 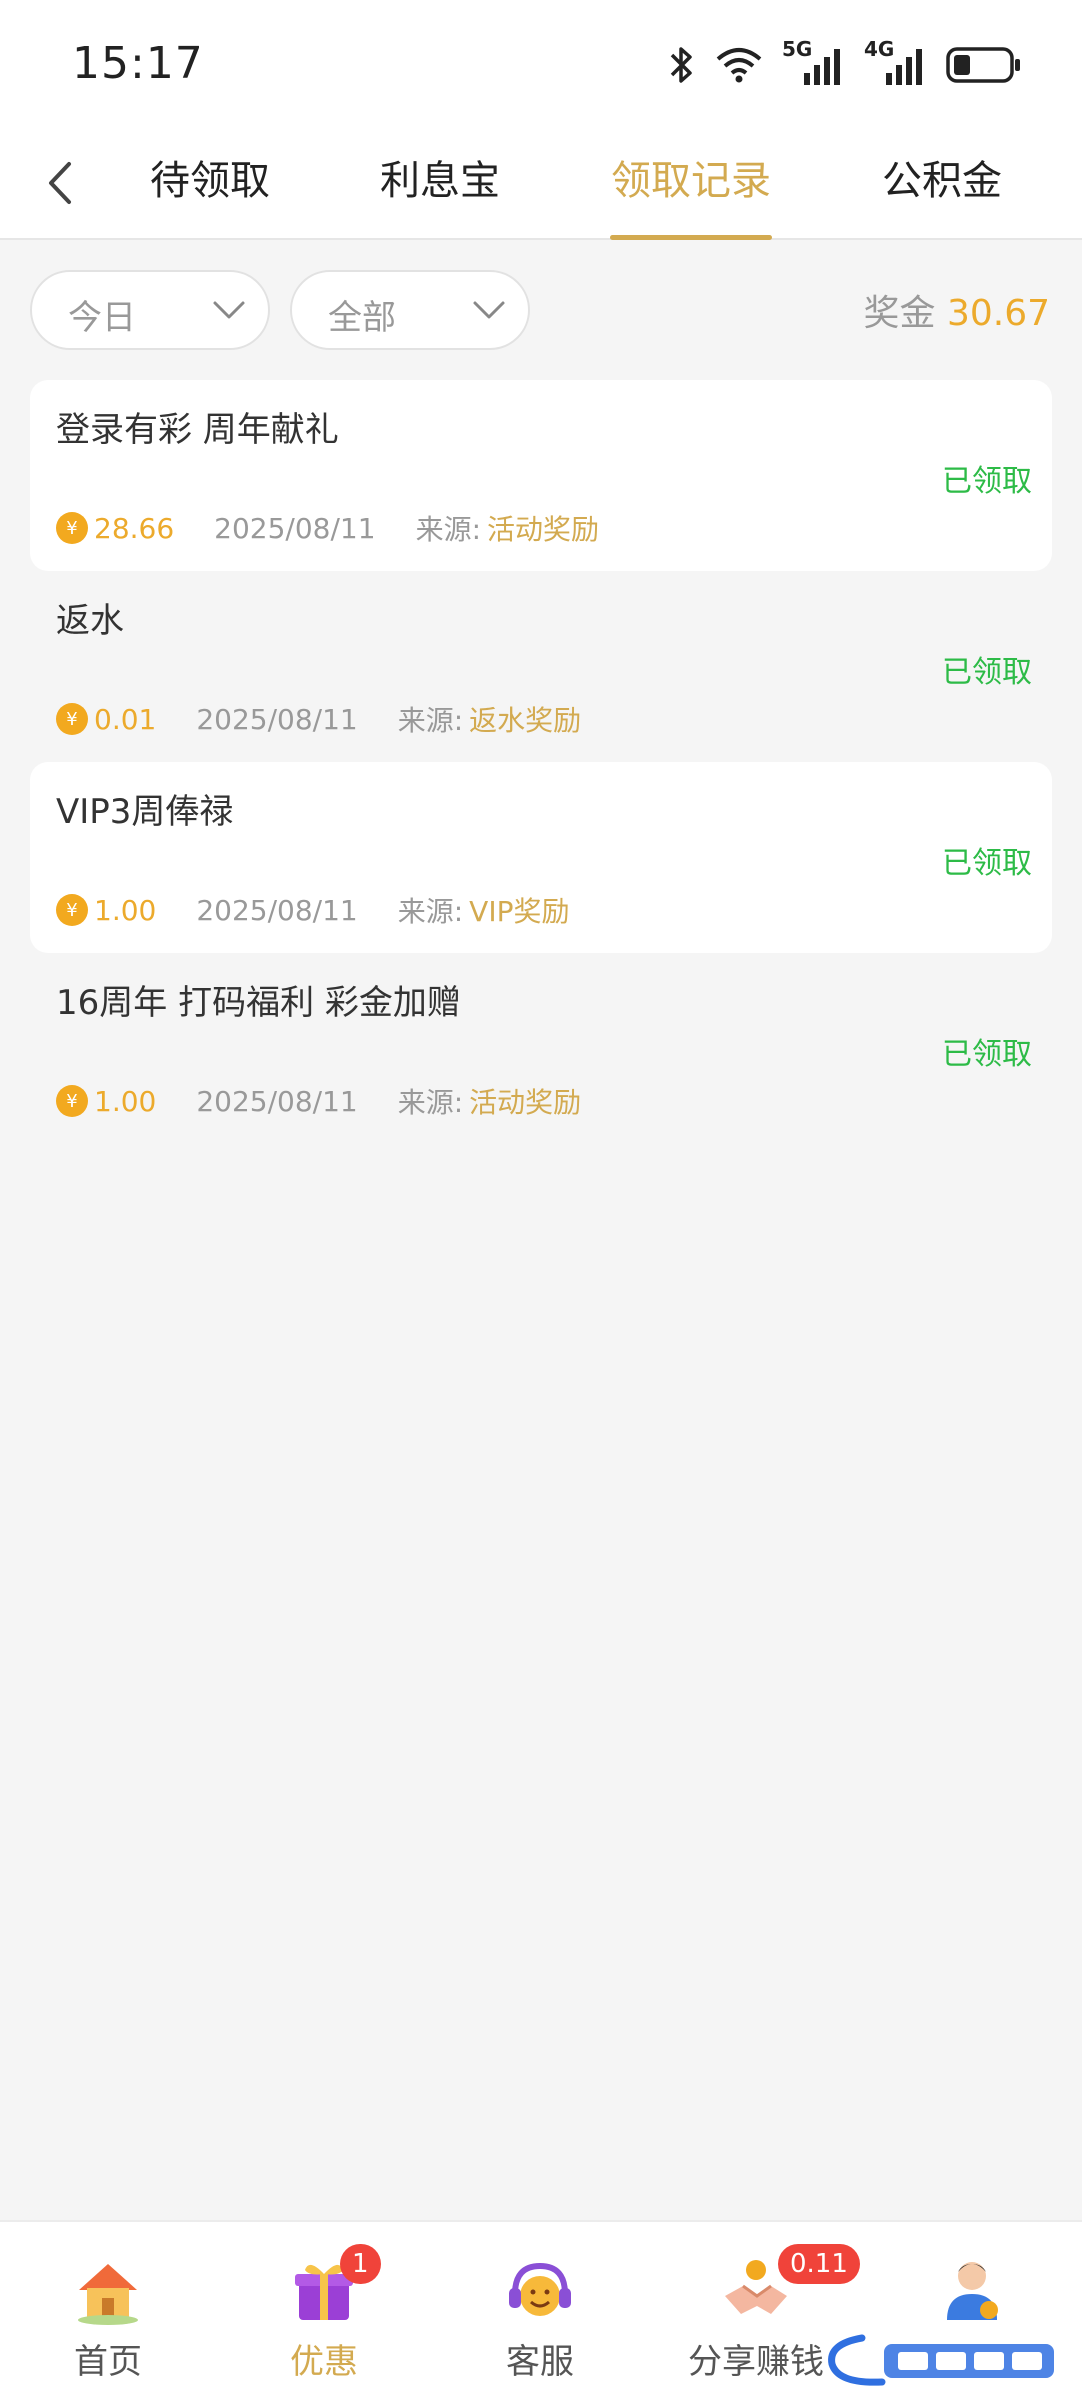 What do you see at coordinates (125, 719) in the screenshot?
I see `record-amount: 0.01` at bounding box center [125, 719].